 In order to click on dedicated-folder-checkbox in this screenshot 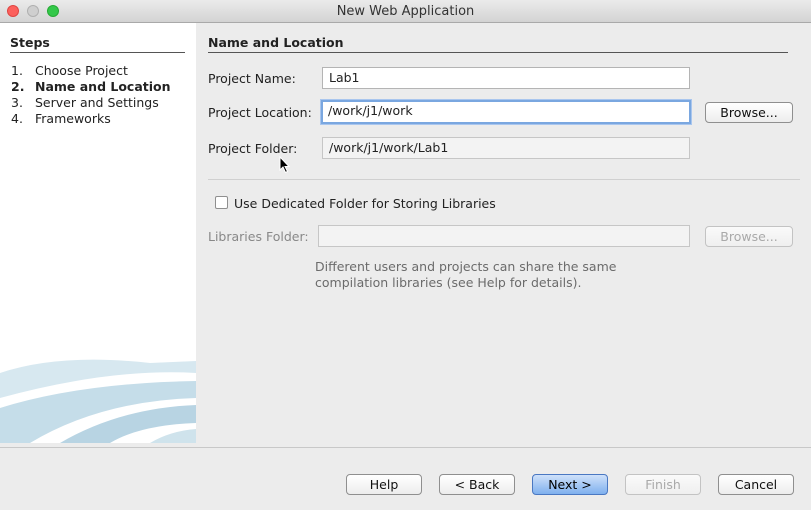, I will do `click(221, 202)`.